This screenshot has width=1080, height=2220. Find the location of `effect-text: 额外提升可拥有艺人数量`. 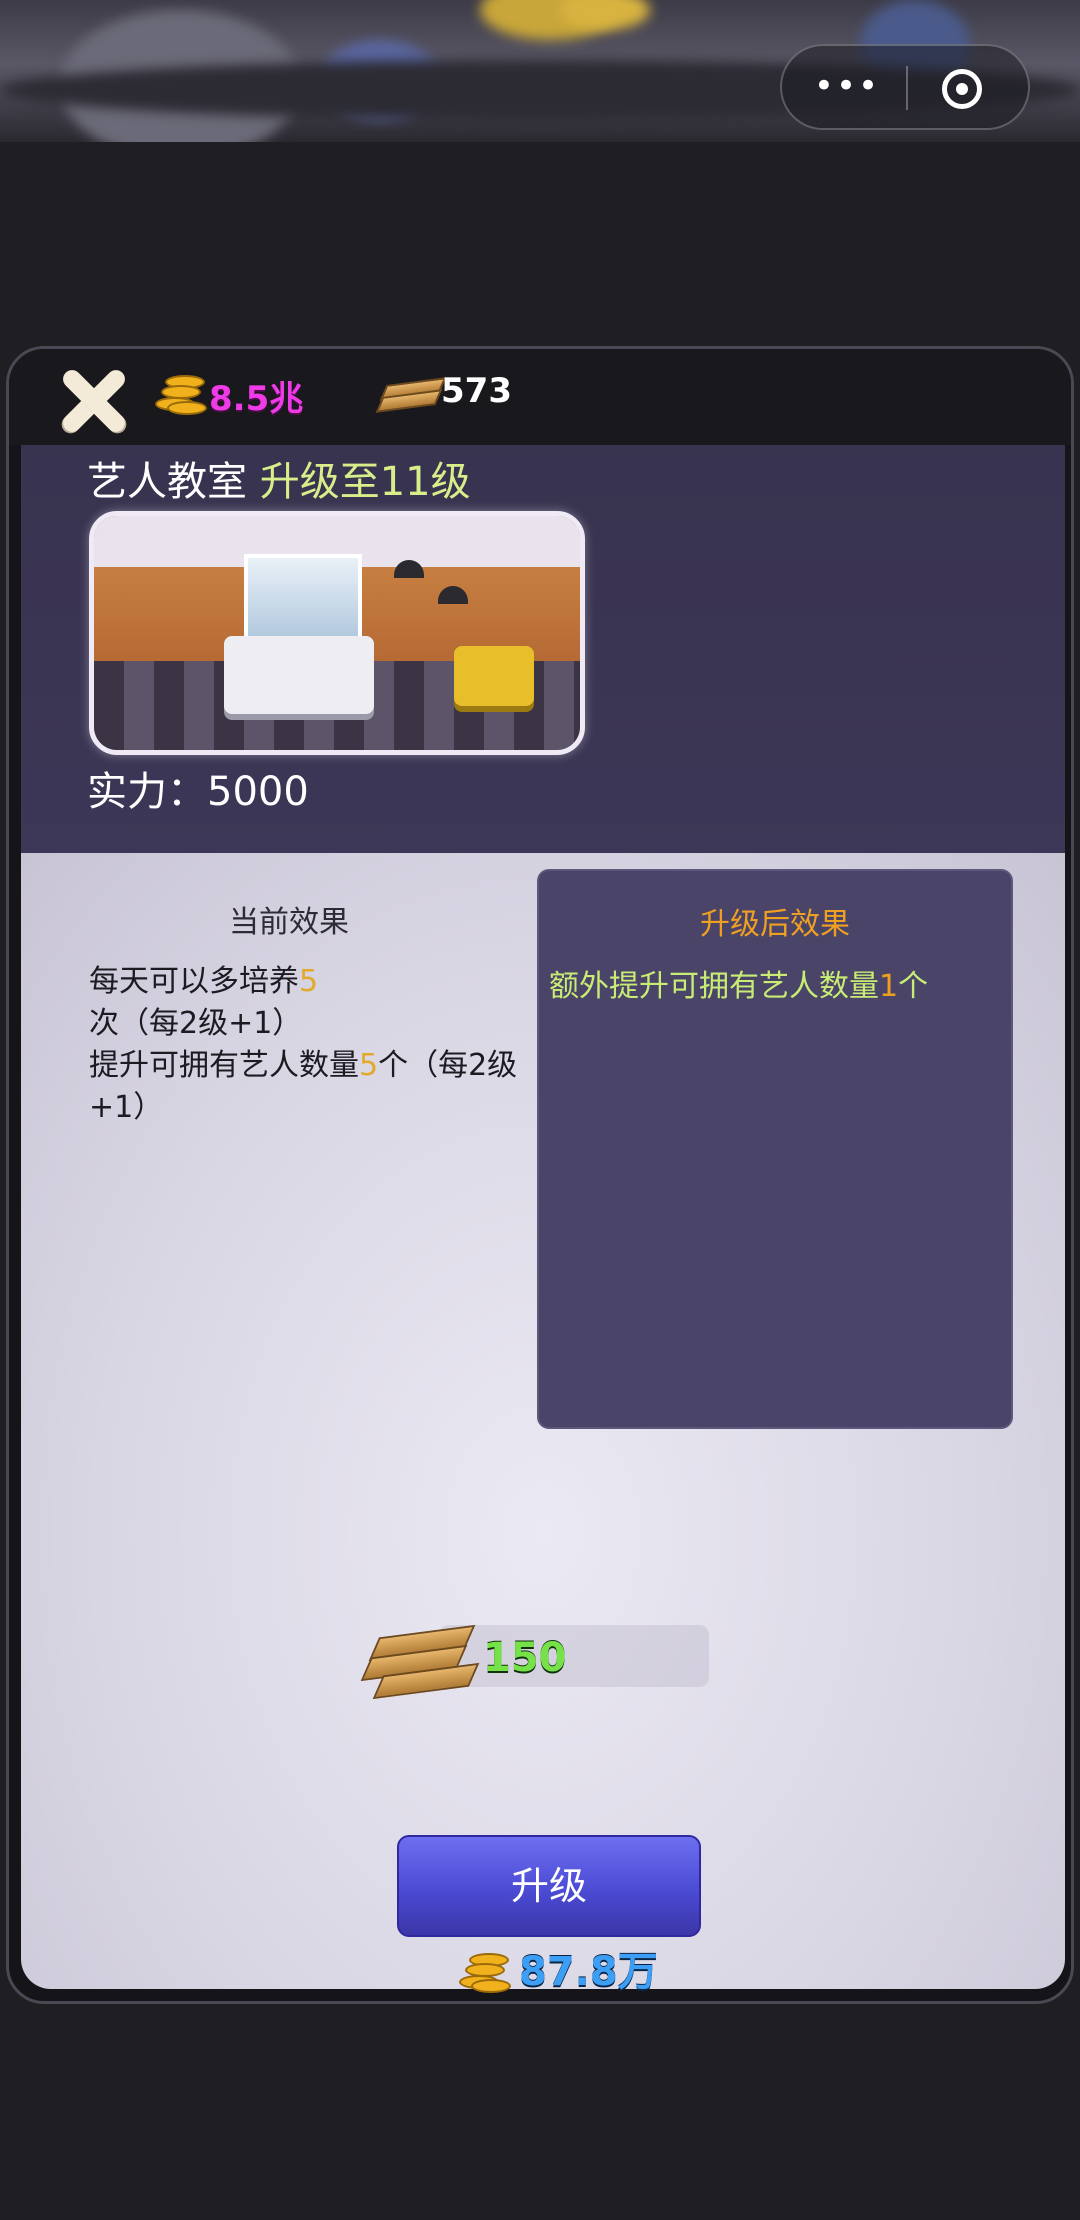

effect-text: 额外提升可拥有艺人数量 is located at coordinates (714, 986).